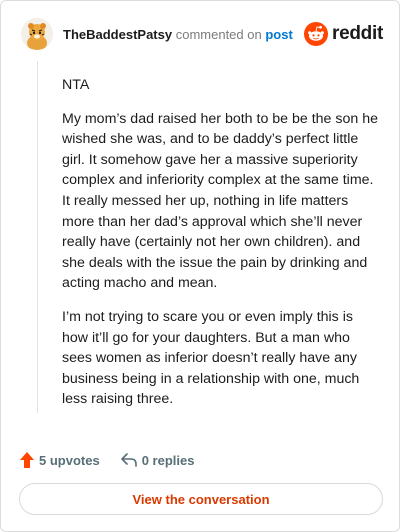 This screenshot has width=400, height=532. I want to click on upvote-button: 5 upvotes, so click(59, 460).